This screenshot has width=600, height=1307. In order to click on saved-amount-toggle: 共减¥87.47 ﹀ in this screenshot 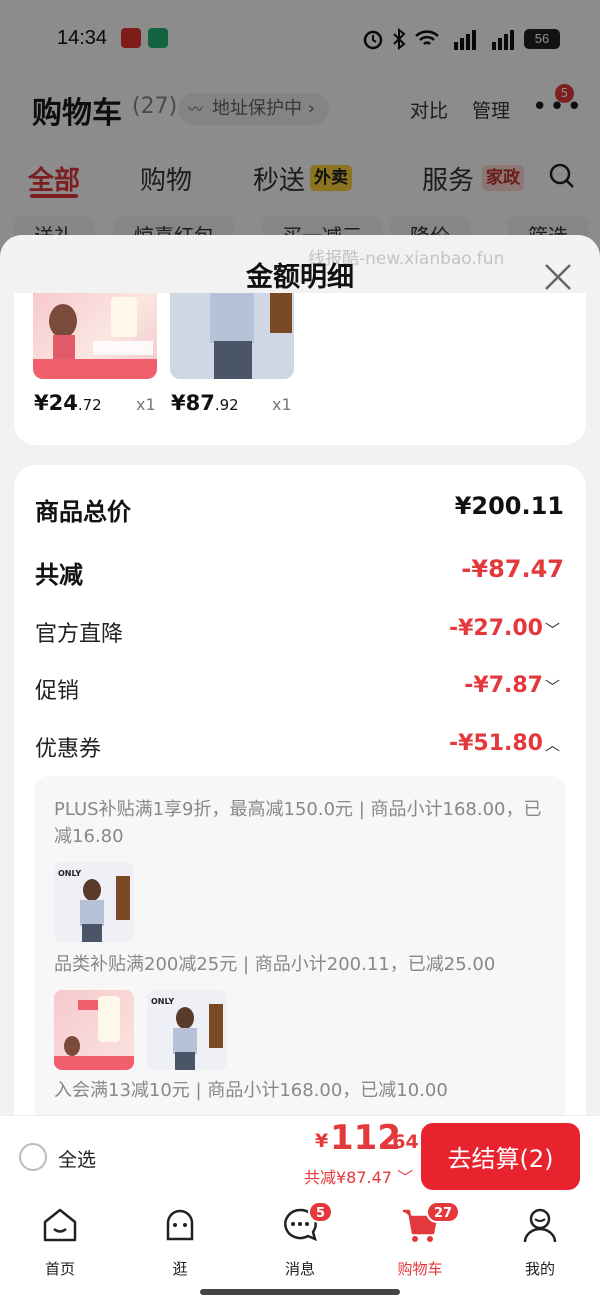, I will do `click(358, 1176)`.